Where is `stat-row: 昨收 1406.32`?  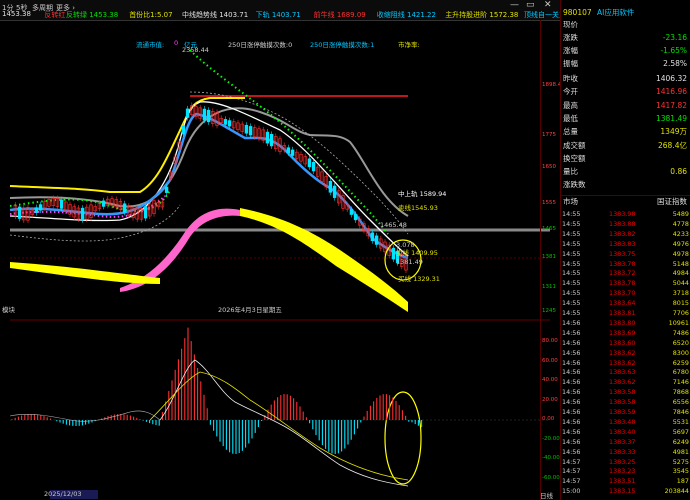
stat-row: 昨收 1406.32 is located at coordinates (625, 79).